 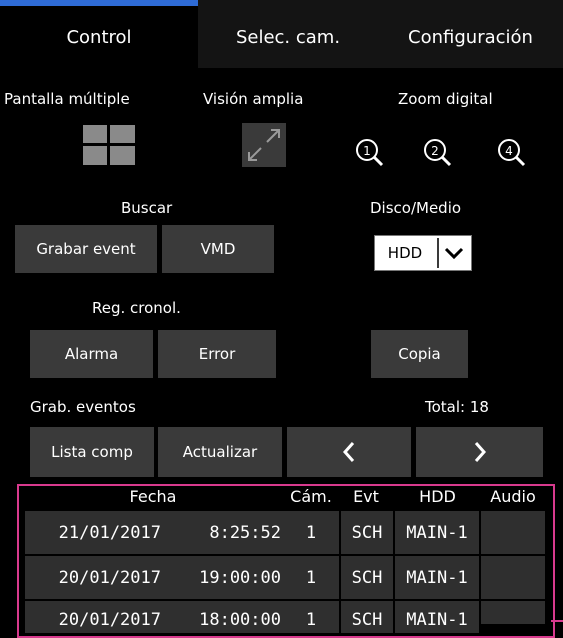 I want to click on previous-page-button, so click(x=349, y=452).